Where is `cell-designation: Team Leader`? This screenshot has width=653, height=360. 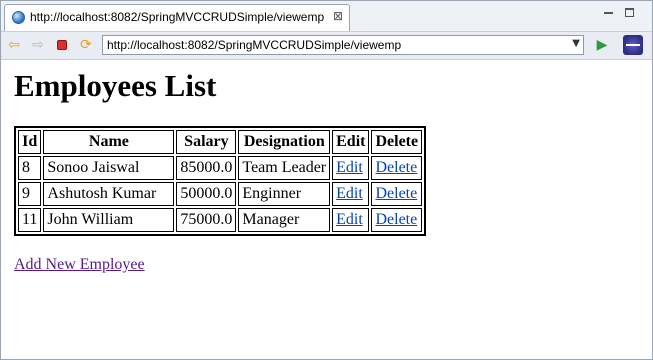
cell-designation: Team Leader is located at coordinates (284, 168).